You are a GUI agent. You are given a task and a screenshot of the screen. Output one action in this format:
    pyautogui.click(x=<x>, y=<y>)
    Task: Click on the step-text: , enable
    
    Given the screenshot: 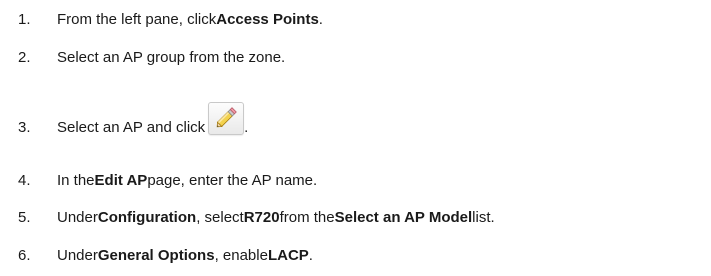 What is the action you would take?
    pyautogui.click(x=241, y=255)
    